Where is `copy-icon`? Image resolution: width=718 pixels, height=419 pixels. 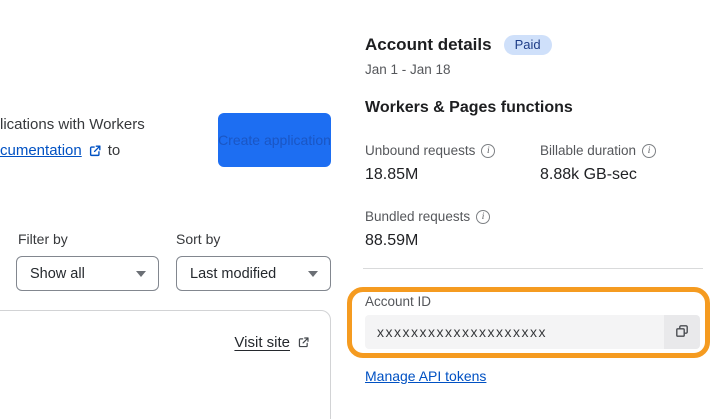 copy-icon is located at coordinates (682, 332).